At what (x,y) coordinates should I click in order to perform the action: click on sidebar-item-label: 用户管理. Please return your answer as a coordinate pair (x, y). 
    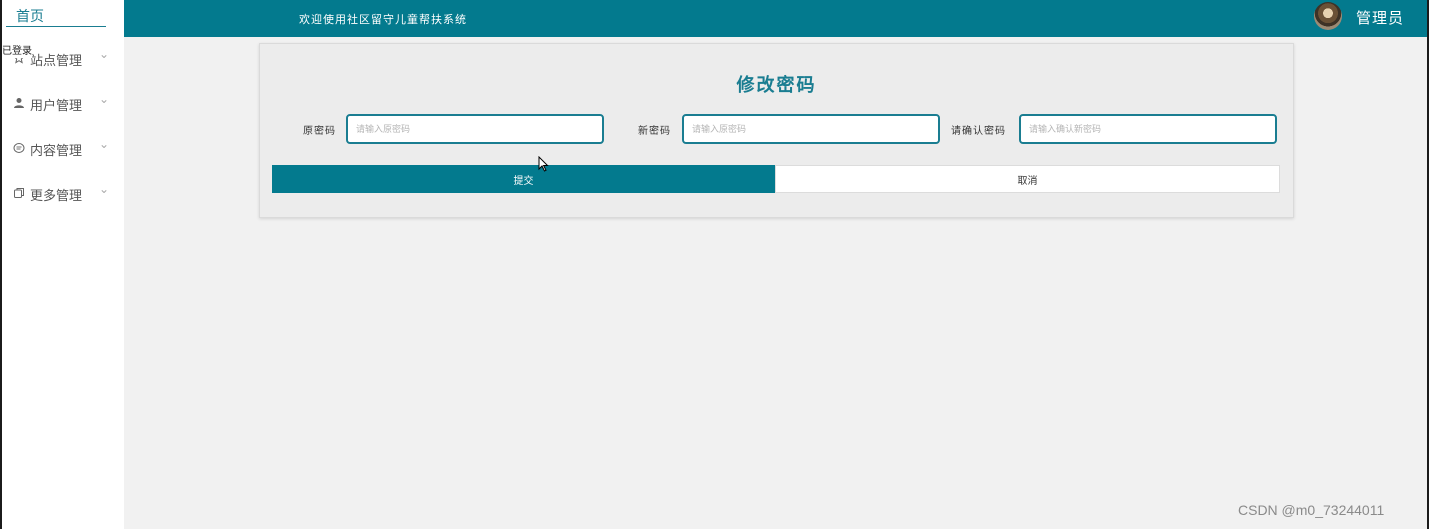
    Looking at the image, I should click on (56, 106).